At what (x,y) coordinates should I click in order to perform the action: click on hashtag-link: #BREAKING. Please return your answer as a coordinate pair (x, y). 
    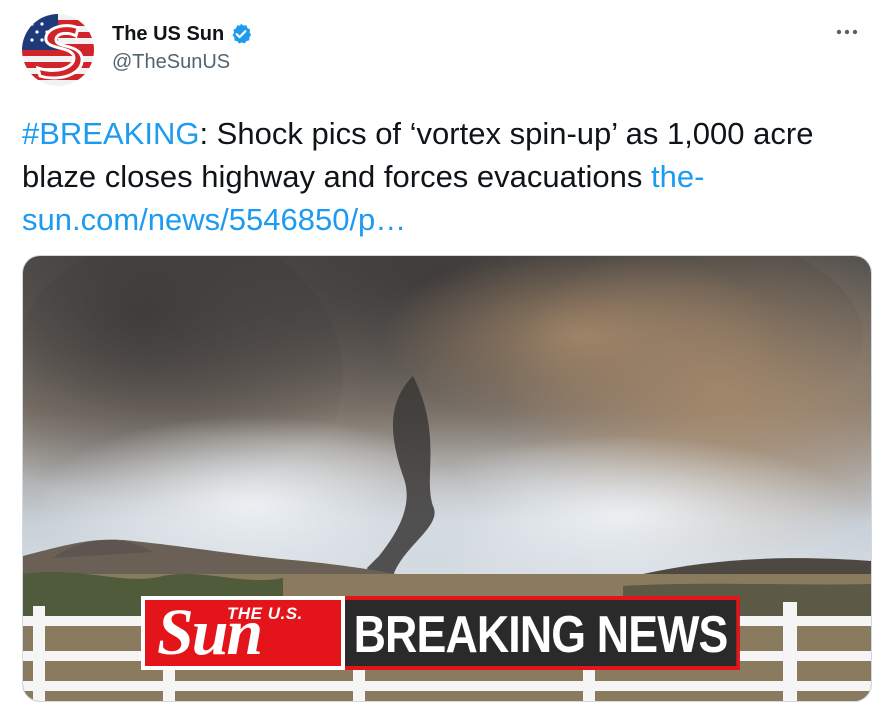
    Looking at the image, I should click on (110, 133).